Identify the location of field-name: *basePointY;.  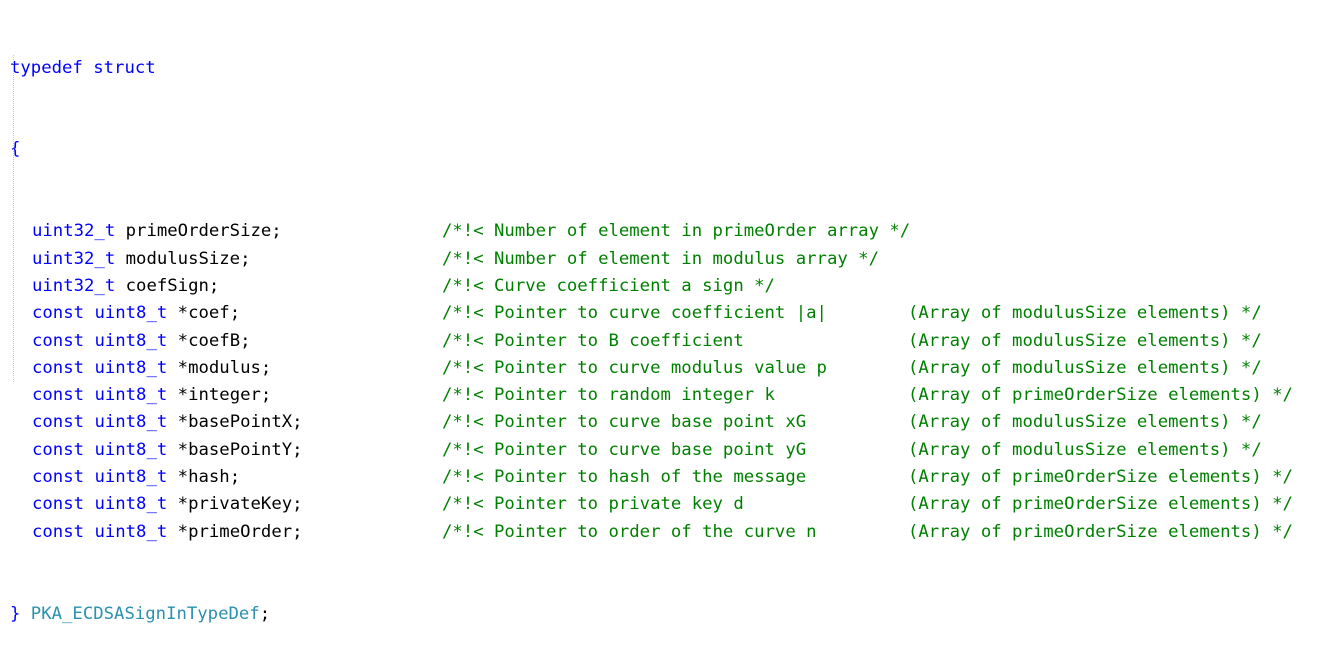
(235, 449).